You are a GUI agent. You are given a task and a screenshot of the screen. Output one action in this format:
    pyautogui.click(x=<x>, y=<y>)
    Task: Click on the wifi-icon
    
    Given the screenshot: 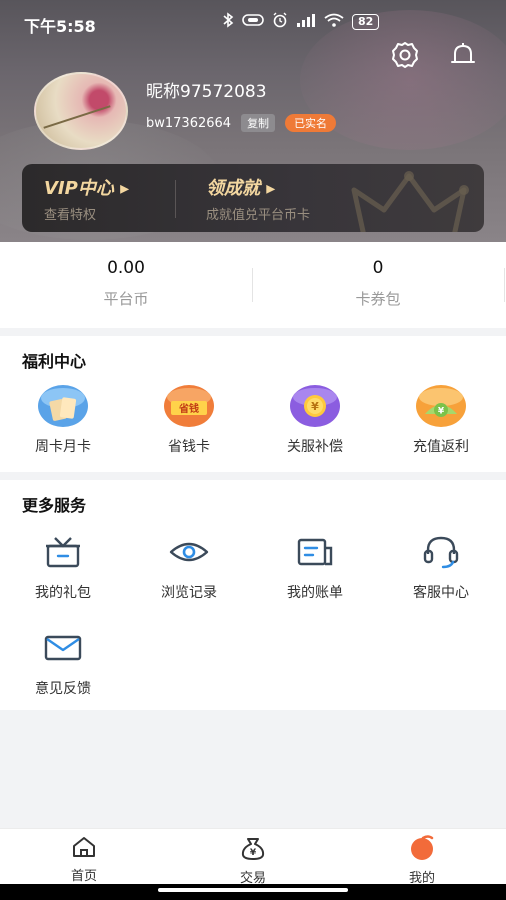 What is the action you would take?
    pyautogui.click(x=334, y=22)
    